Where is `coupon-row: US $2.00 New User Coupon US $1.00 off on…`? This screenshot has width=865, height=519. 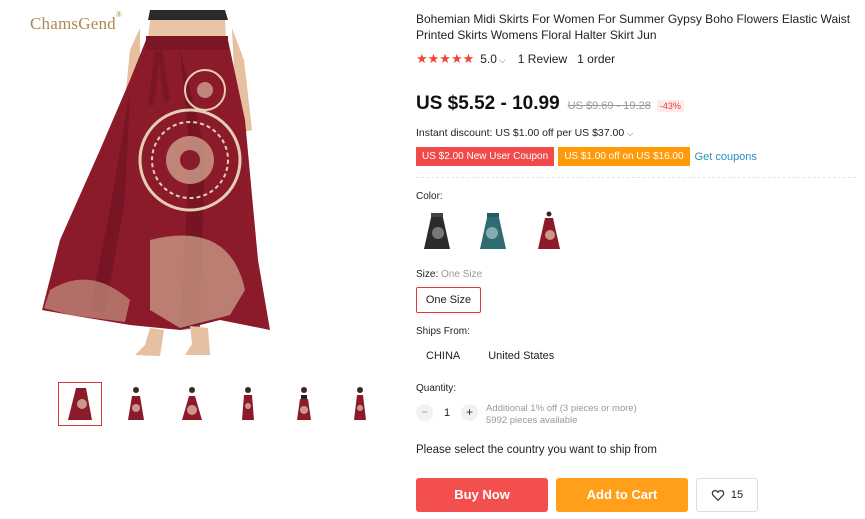 coupon-row: US $2.00 New User Coupon US $1.00 off on… is located at coordinates (586, 156).